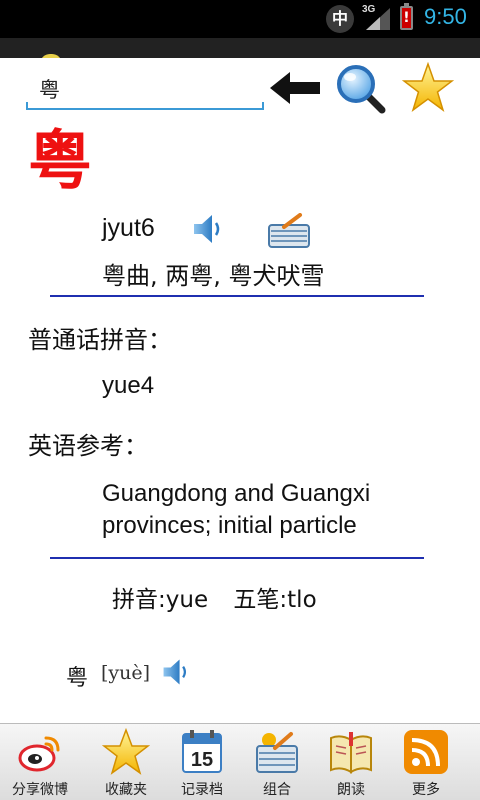 This screenshot has height=800, width=480. I want to click on input-codes: 拼音:yue 五笔:tlo, so click(223, 597).